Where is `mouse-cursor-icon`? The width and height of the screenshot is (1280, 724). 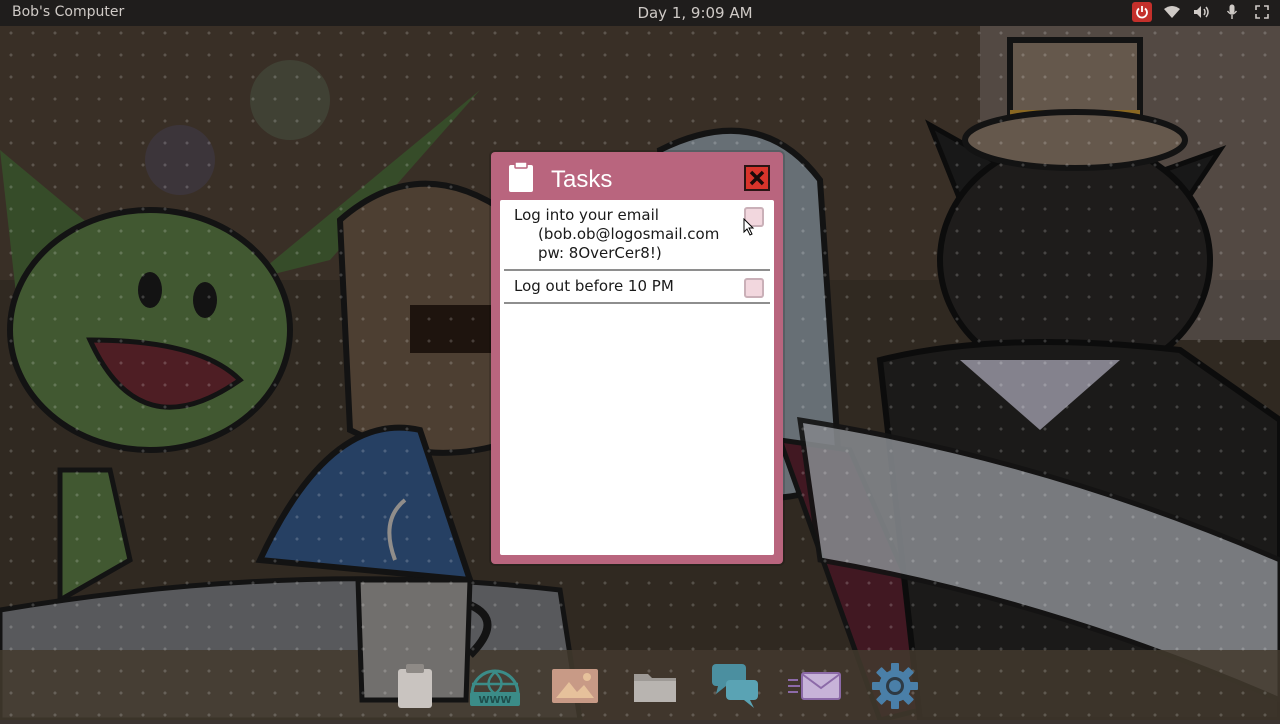 mouse-cursor-icon is located at coordinates (749, 226).